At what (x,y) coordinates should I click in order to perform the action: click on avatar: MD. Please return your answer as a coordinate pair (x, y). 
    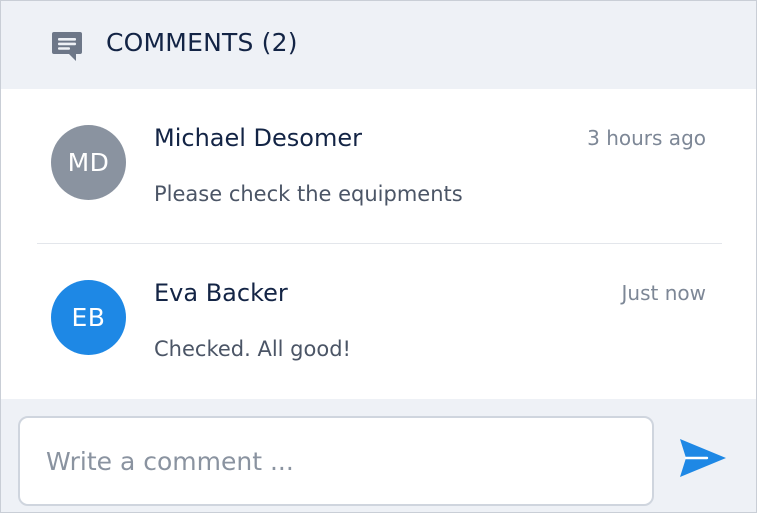
    Looking at the image, I should click on (88, 162).